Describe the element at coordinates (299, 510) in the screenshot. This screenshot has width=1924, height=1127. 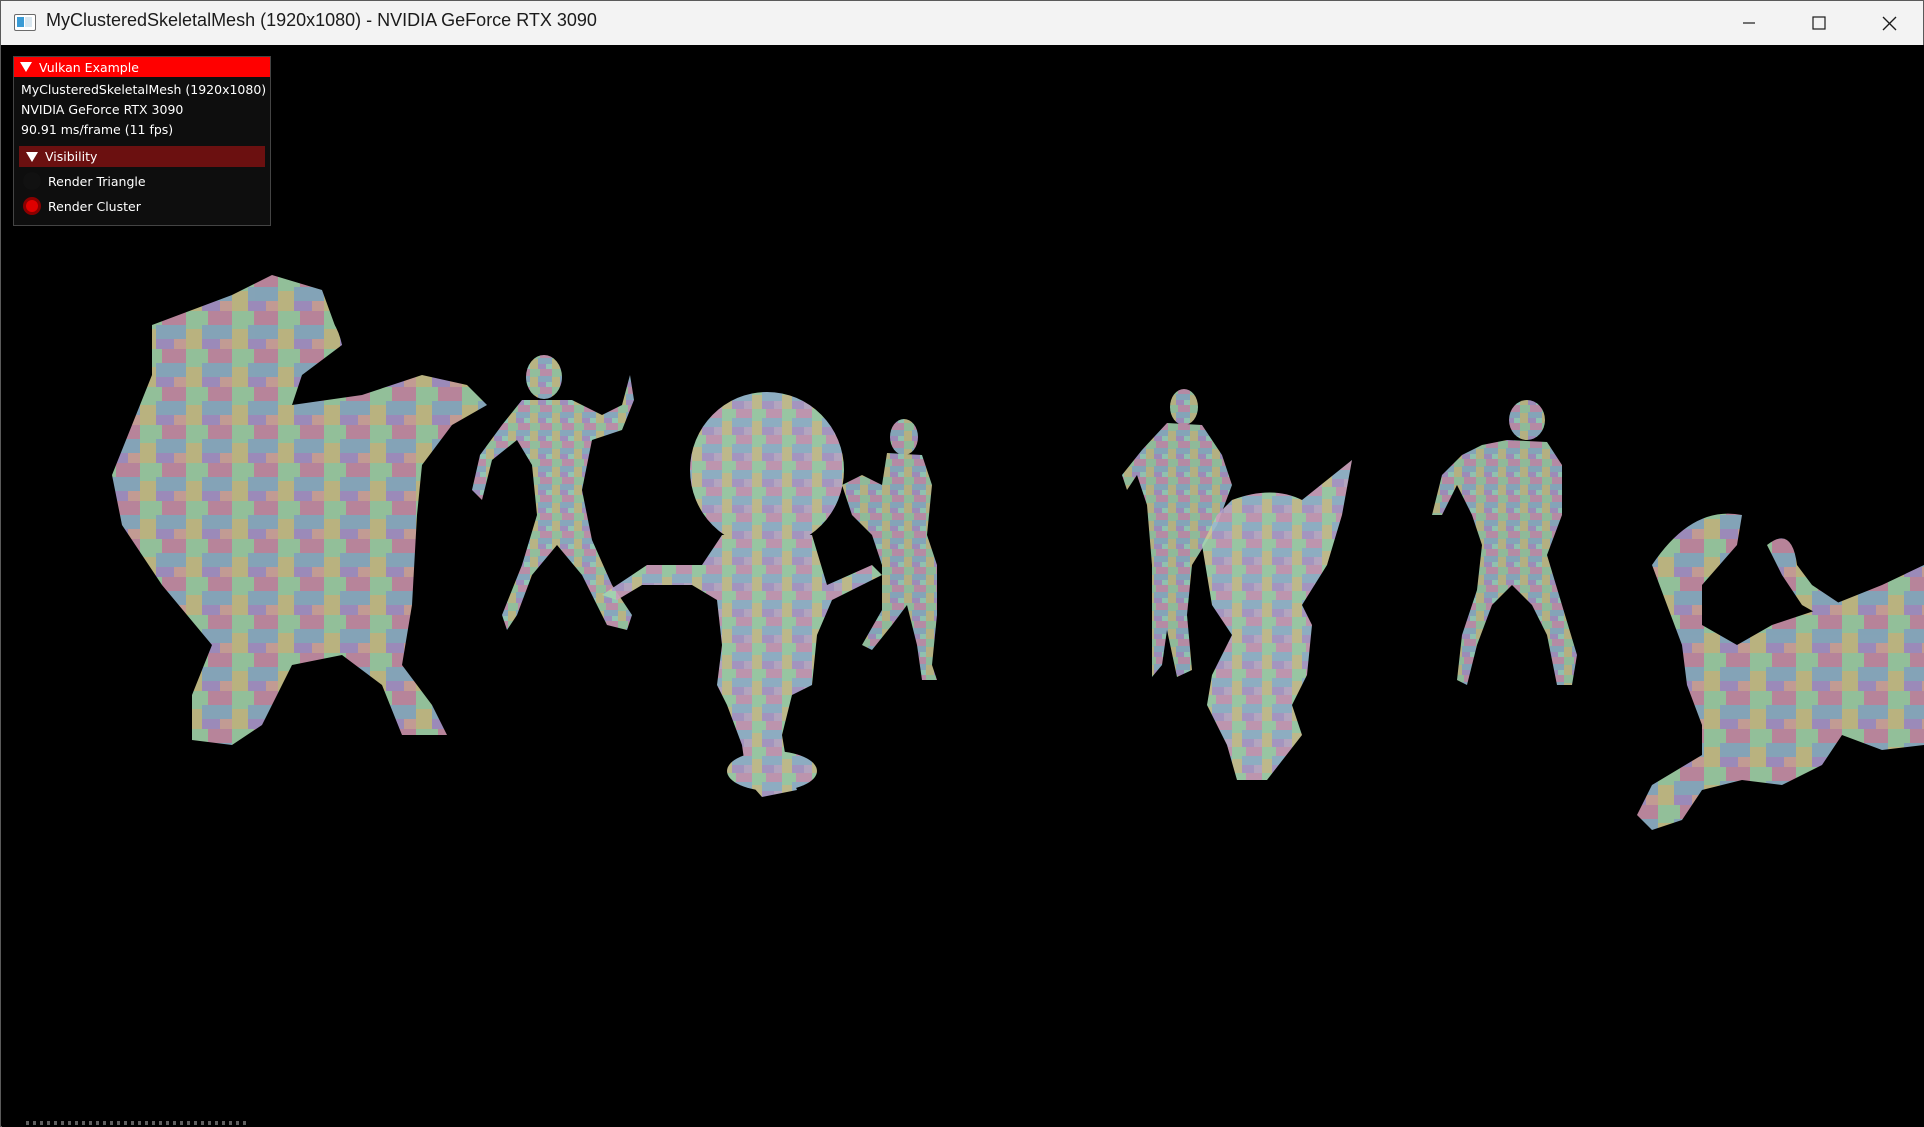
I see `mesh-creature-left` at that location.